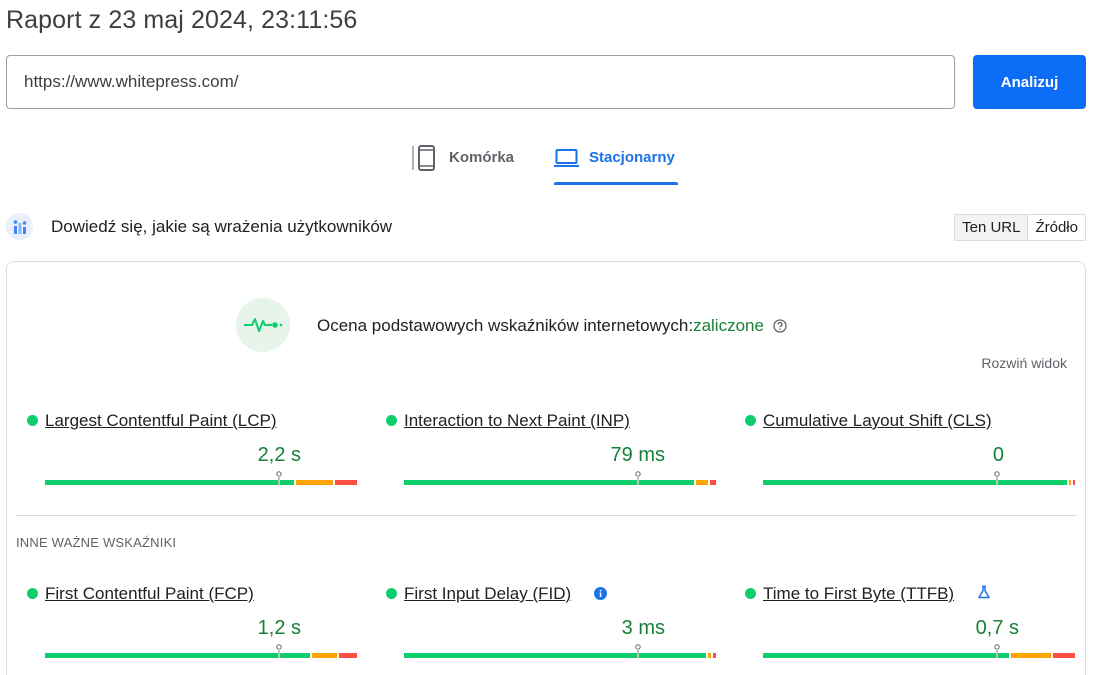 Image resolution: width=1096 pixels, height=675 pixels. I want to click on metric-value: 79 ms, so click(637, 455).